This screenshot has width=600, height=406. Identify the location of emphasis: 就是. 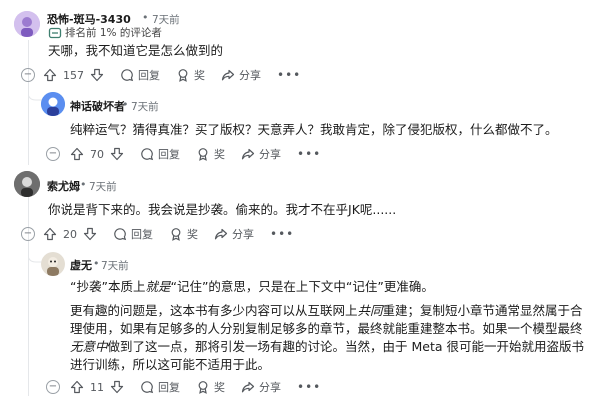
(158, 286).